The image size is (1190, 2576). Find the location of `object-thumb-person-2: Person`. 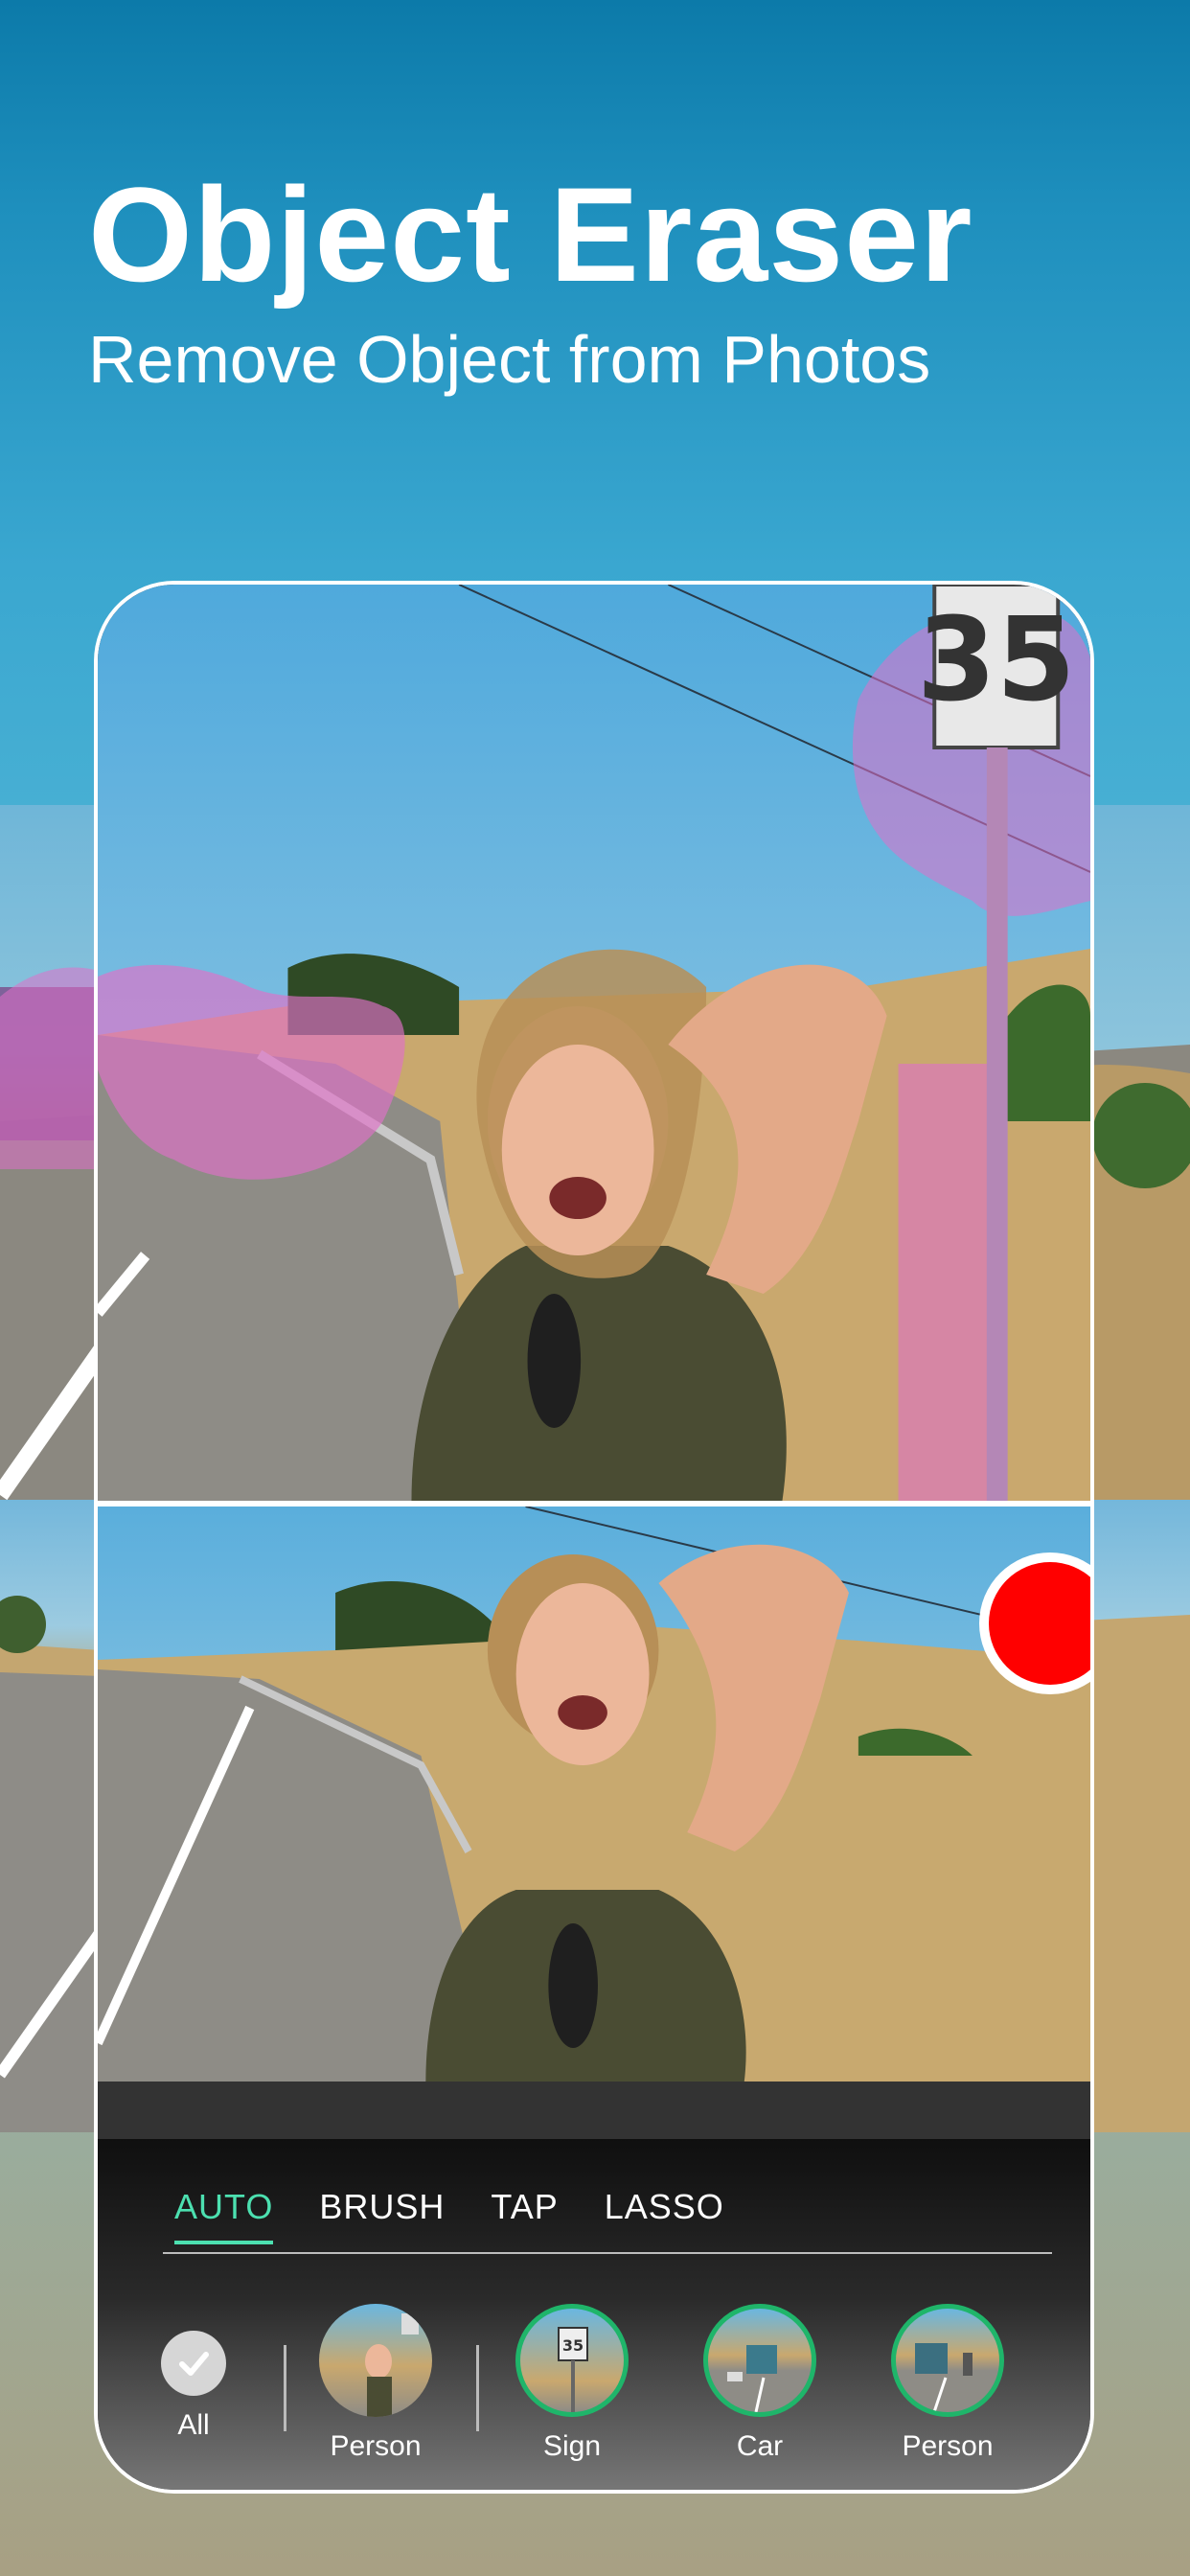

object-thumb-person-2: Person is located at coordinates (948, 2383).